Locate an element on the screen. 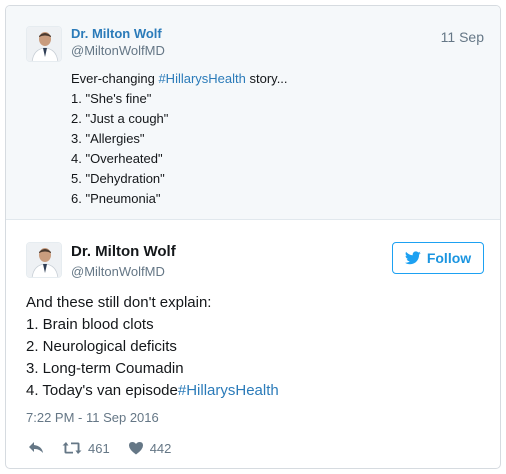 This screenshot has height=474, width=506. tweet-line: And these still don't explain: is located at coordinates (119, 302).